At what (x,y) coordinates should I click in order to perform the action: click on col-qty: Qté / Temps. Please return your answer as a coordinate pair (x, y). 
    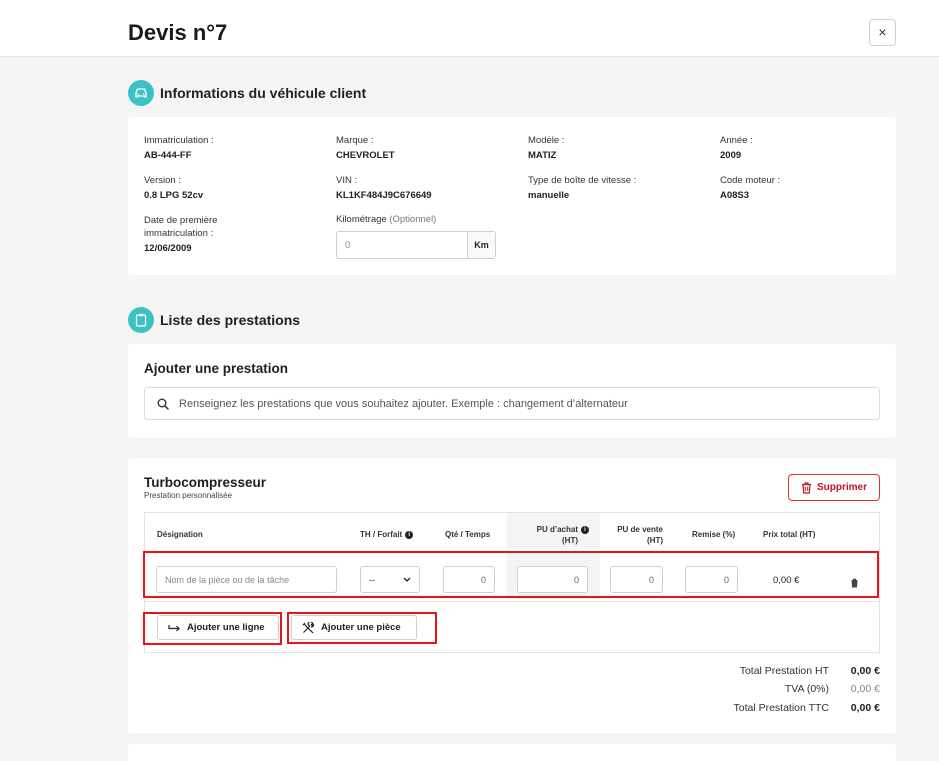
    Looking at the image, I should click on (468, 534).